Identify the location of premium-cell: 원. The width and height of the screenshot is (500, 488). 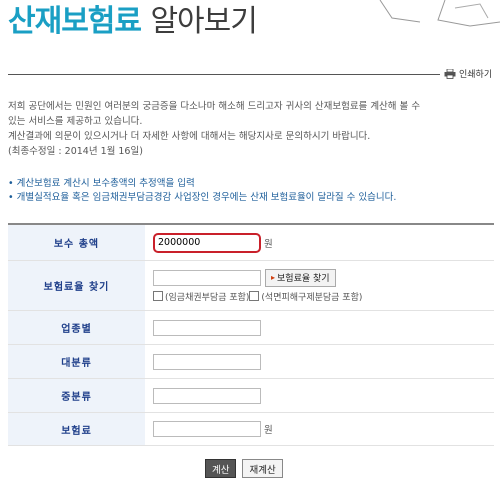
(319, 429).